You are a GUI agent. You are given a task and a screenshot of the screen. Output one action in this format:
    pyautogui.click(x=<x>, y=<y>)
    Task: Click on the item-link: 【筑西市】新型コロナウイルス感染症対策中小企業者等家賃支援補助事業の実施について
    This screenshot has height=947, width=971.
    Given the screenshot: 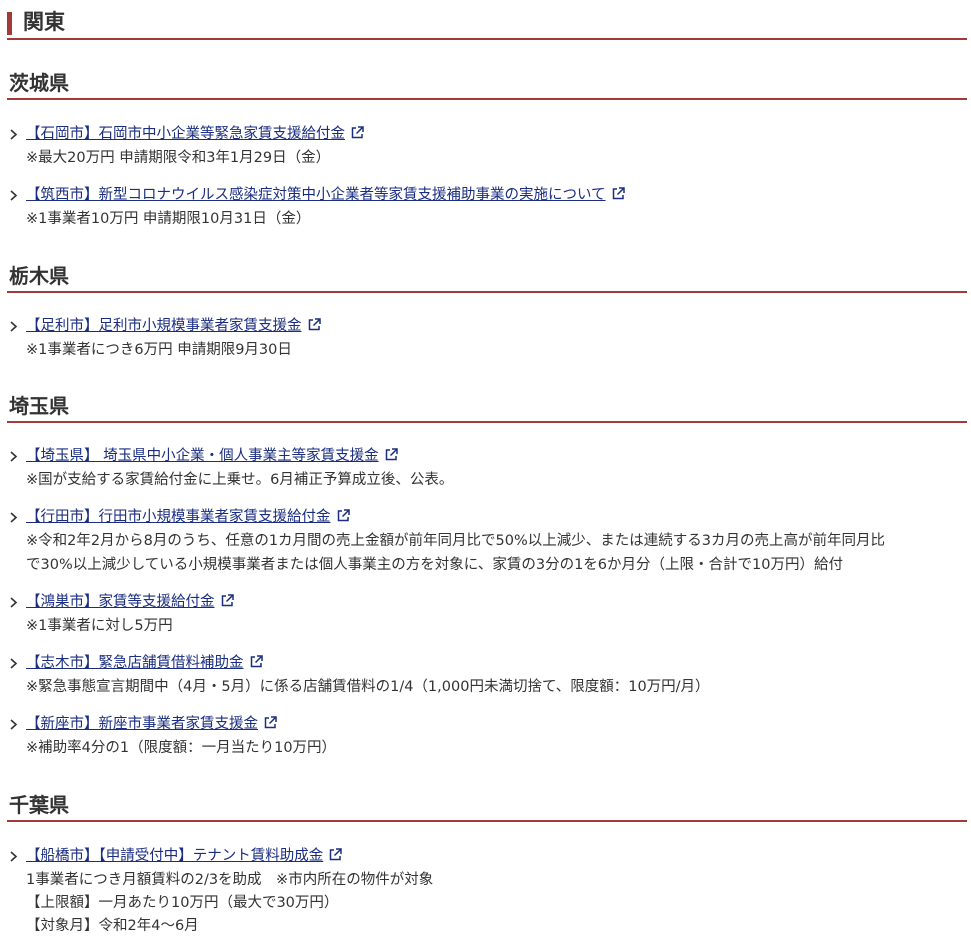 What is the action you would take?
    pyautogui.click(x=325, y=195)
    